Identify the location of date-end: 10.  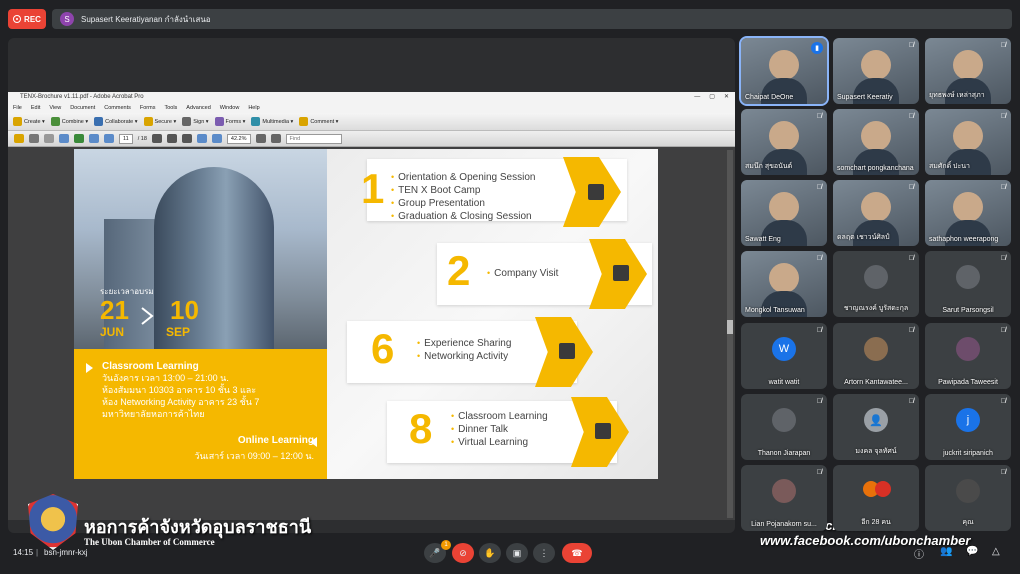
(184, 310).